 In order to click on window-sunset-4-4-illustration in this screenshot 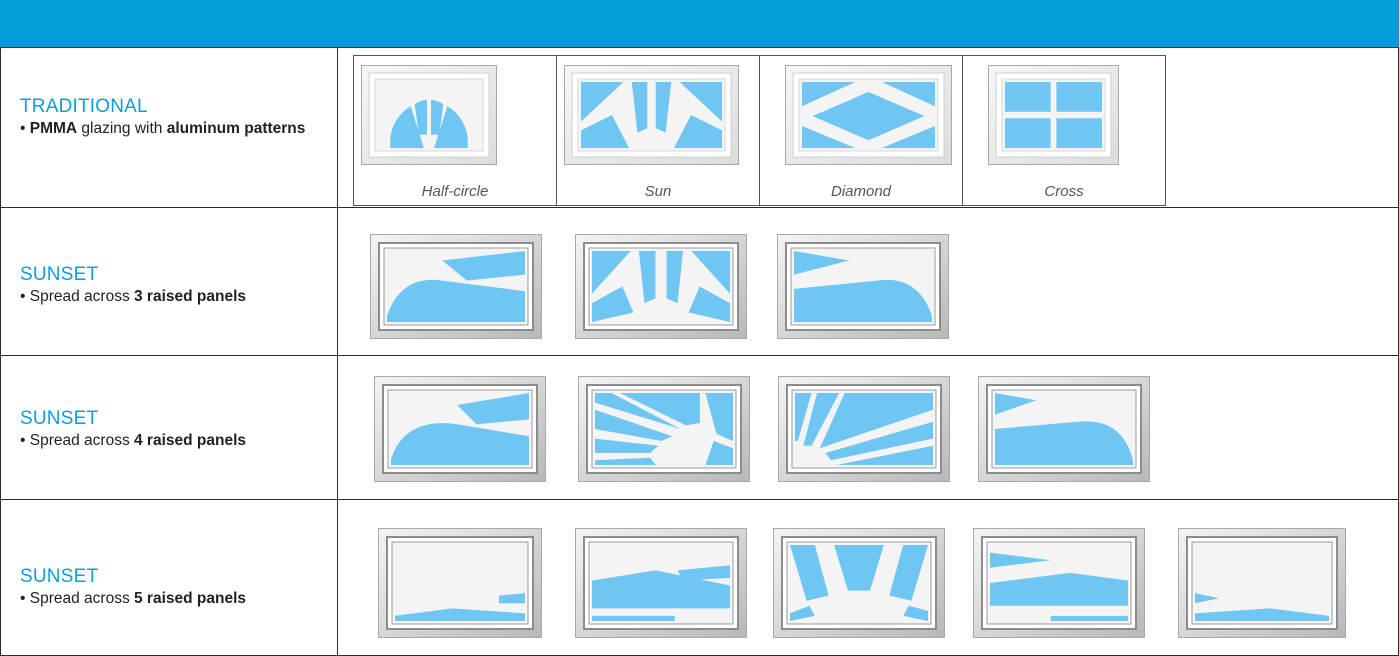, I will do `click(1064, 429)`.